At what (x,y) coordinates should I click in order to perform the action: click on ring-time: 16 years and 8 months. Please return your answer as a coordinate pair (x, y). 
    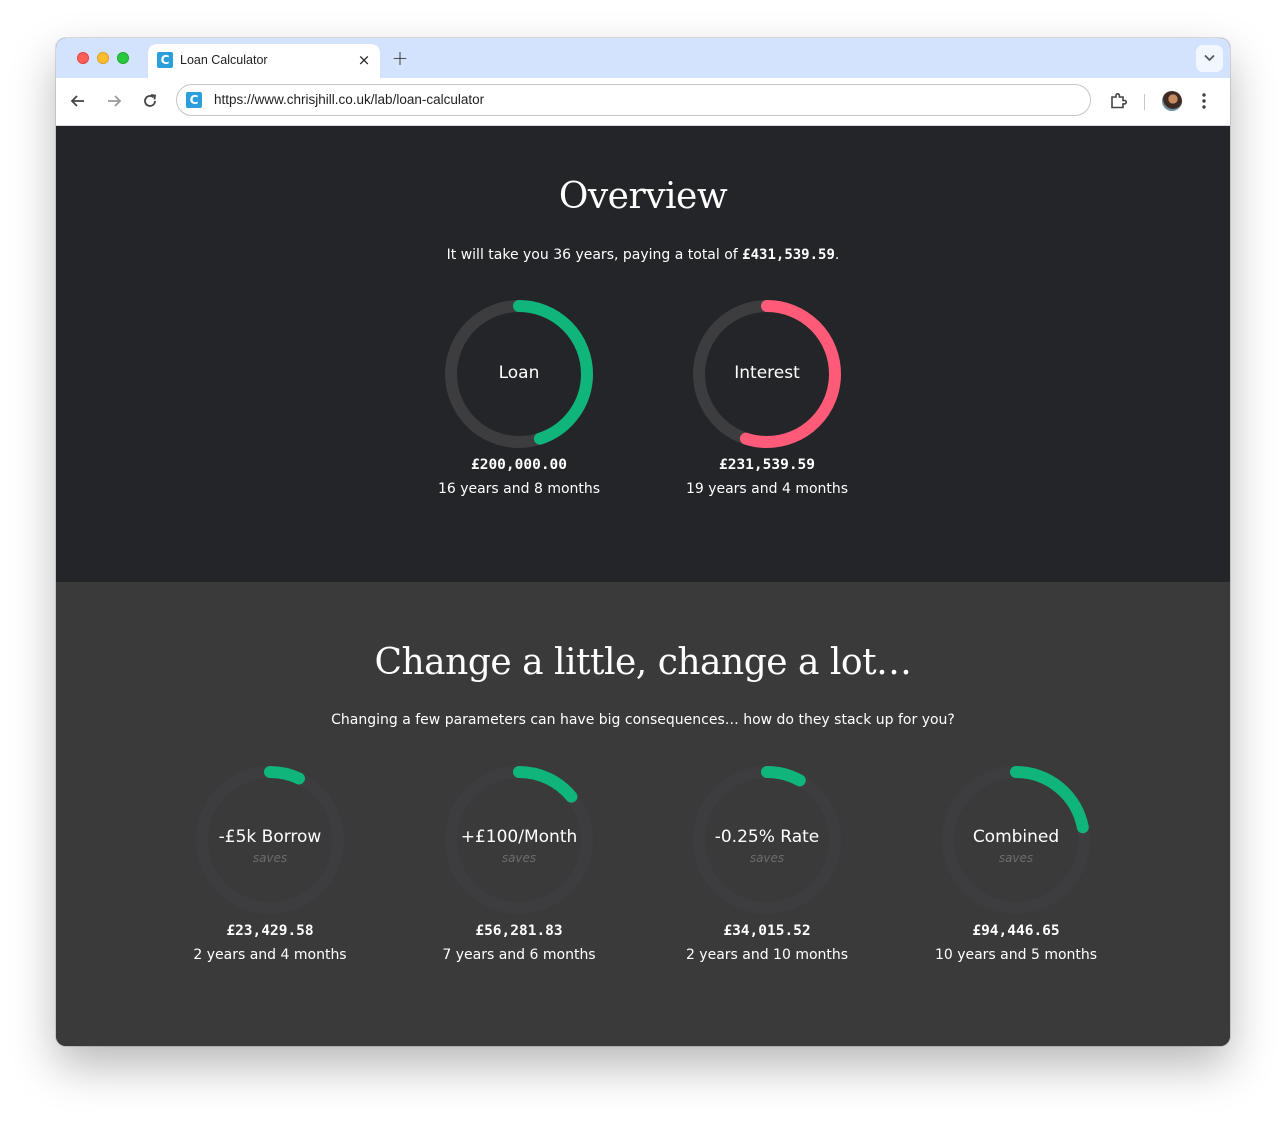
    Looking at the image, I should click on (519, 489).